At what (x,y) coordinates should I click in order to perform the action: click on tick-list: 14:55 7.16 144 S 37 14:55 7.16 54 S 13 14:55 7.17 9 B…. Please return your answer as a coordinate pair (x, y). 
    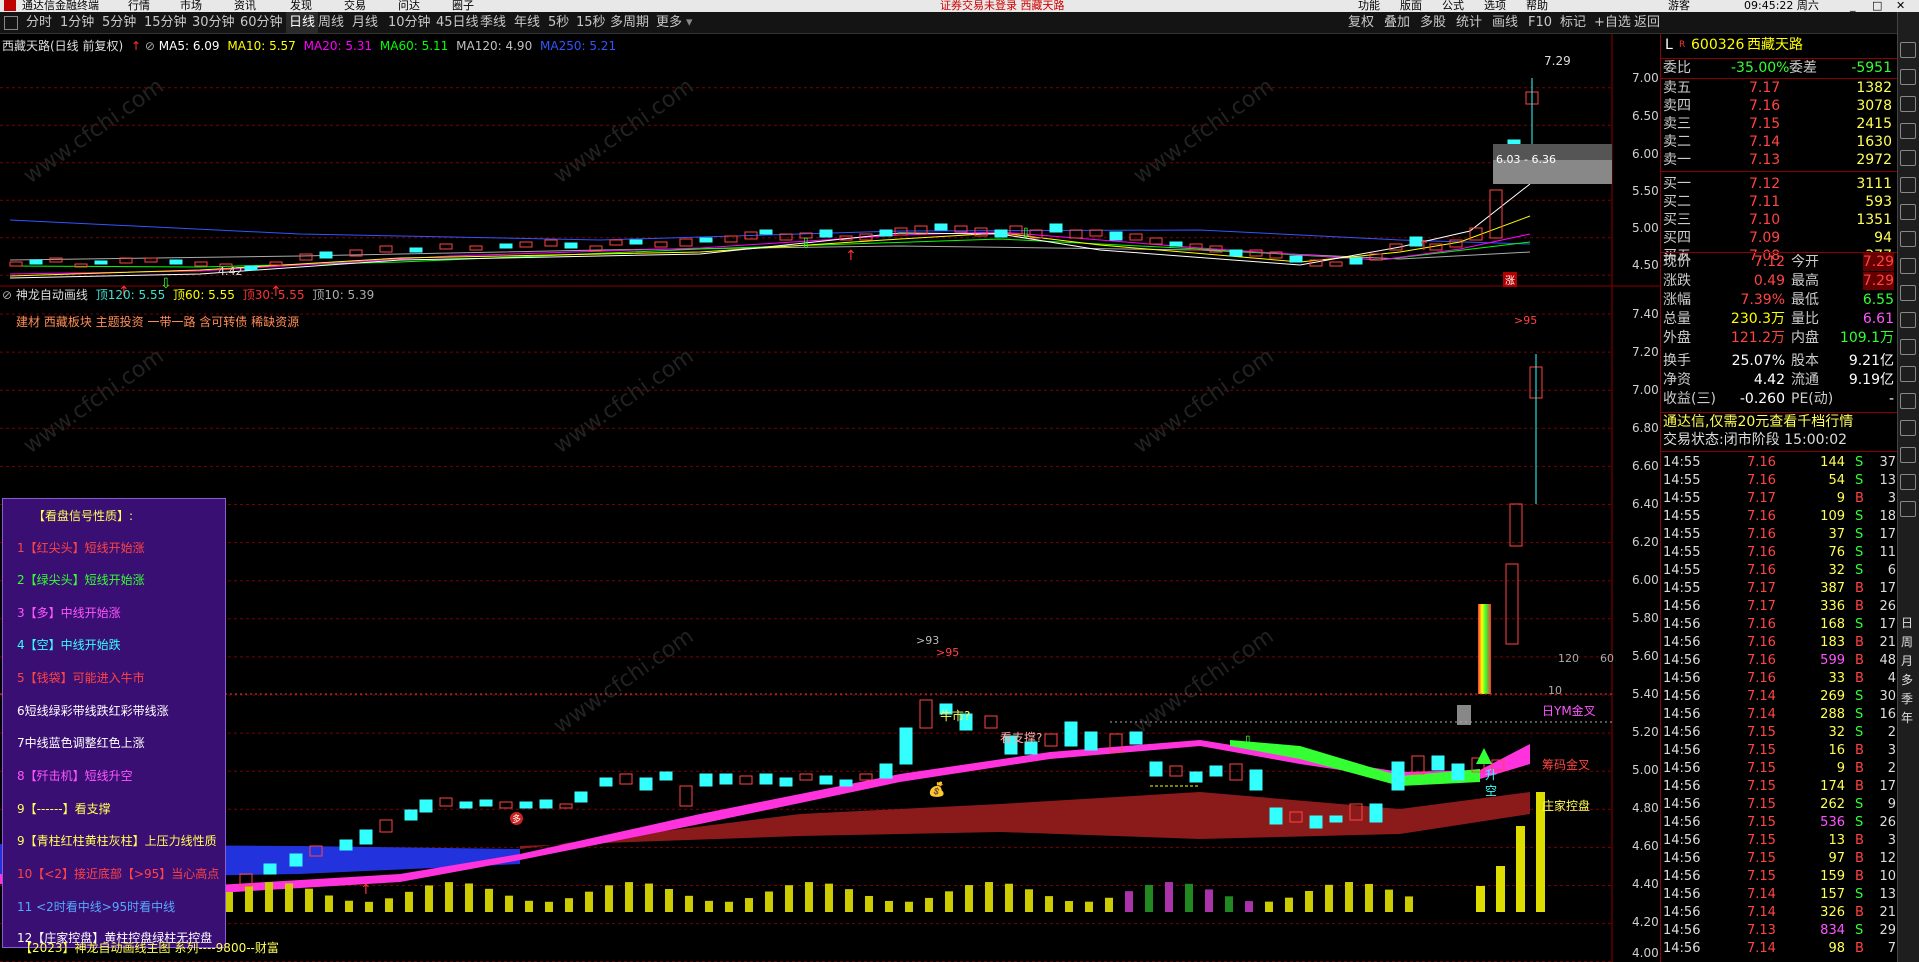
    Looking at the image, I should click on (1779, 706).